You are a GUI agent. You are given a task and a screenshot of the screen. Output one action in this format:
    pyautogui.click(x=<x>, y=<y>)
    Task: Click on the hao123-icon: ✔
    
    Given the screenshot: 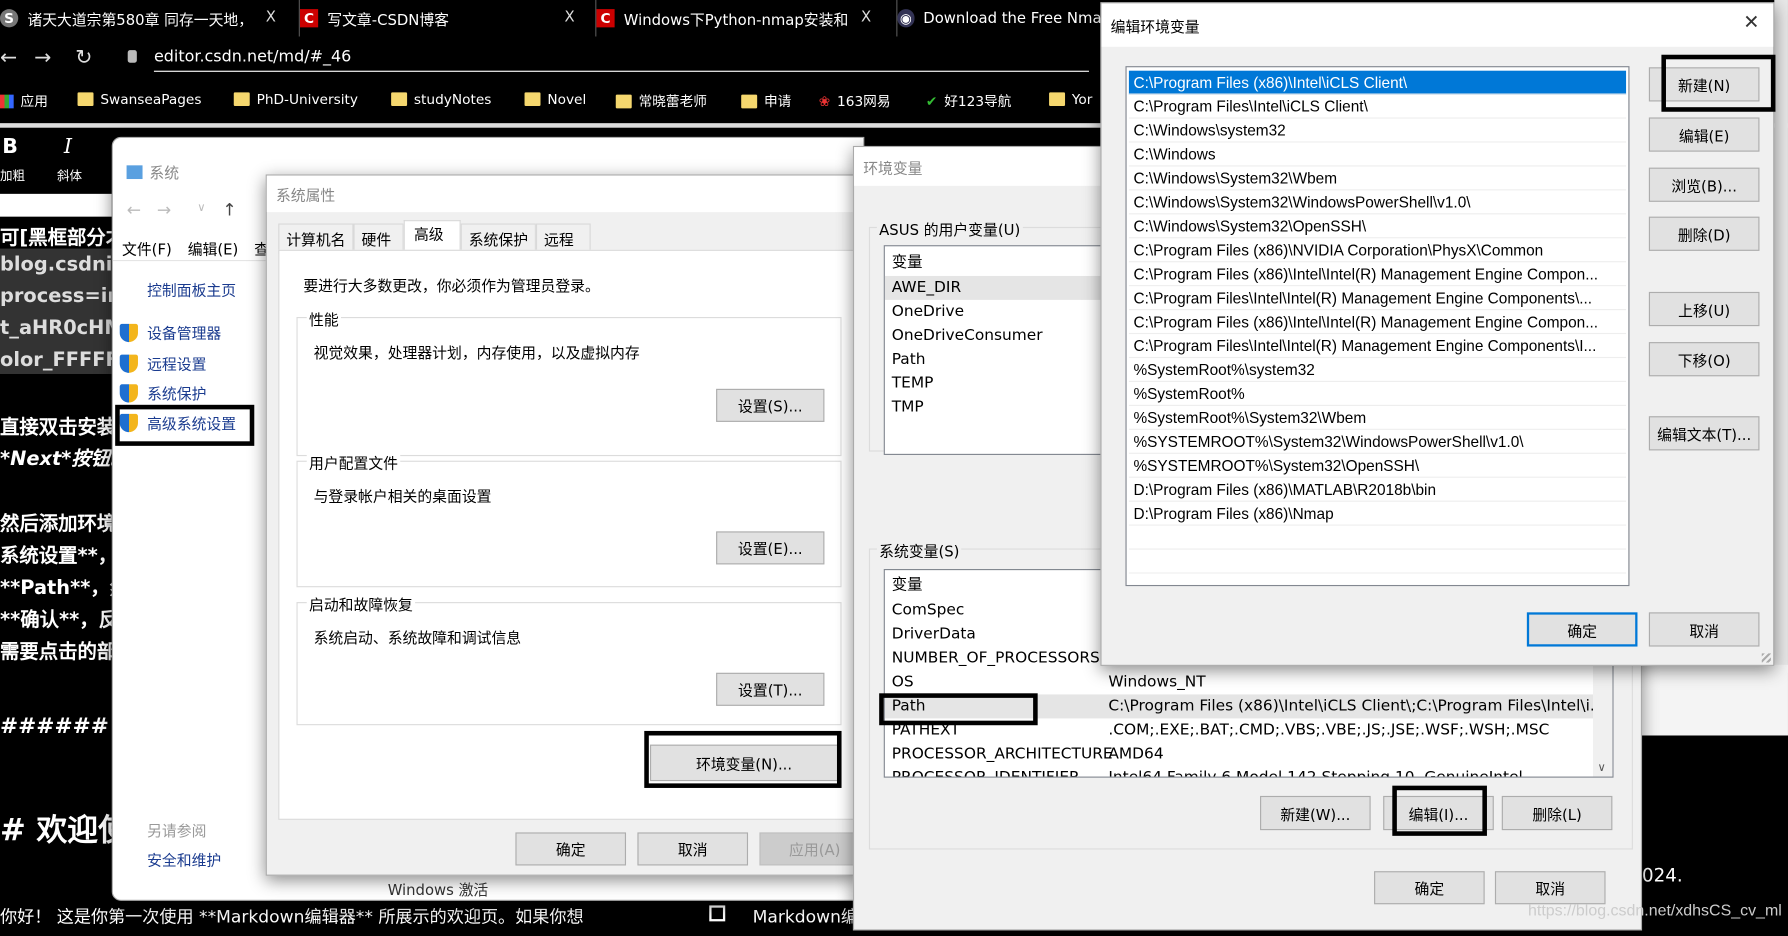 What is the action you would take?
    pyautogui.click(x=931, y=100)
    